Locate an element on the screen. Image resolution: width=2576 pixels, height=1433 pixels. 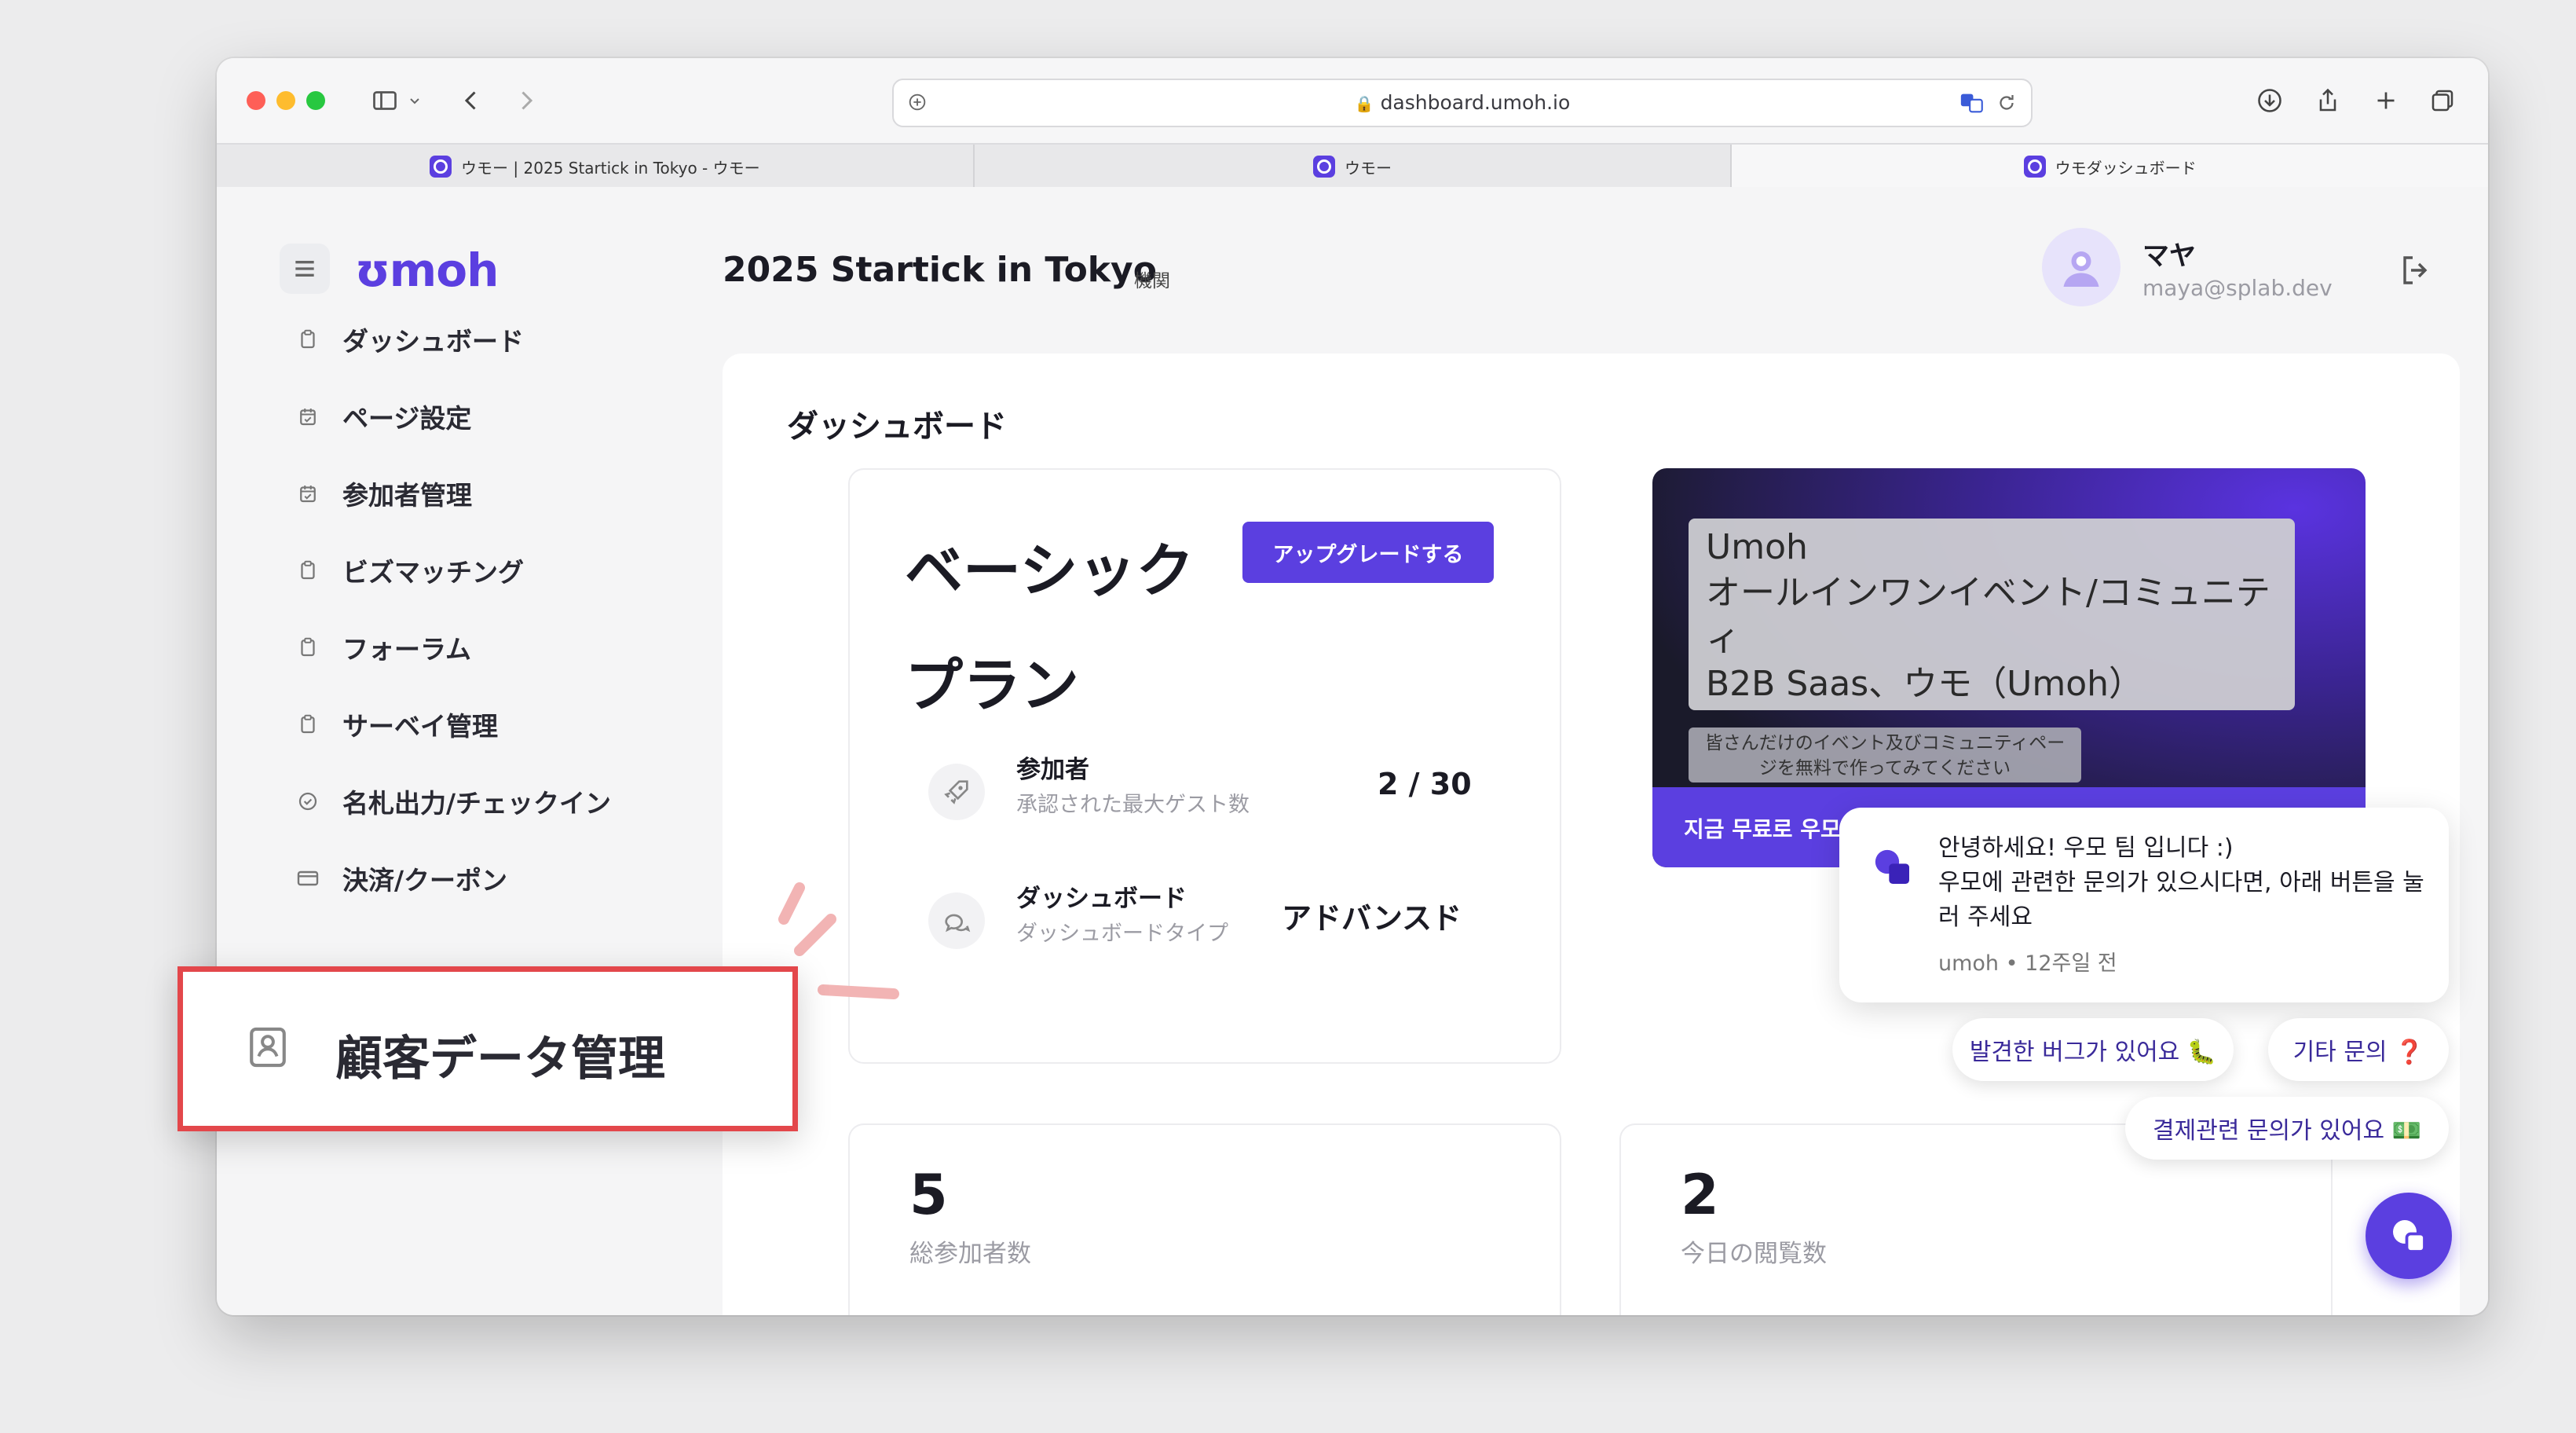
today-views-value: 2 is located at coordinates (1700, 1195).